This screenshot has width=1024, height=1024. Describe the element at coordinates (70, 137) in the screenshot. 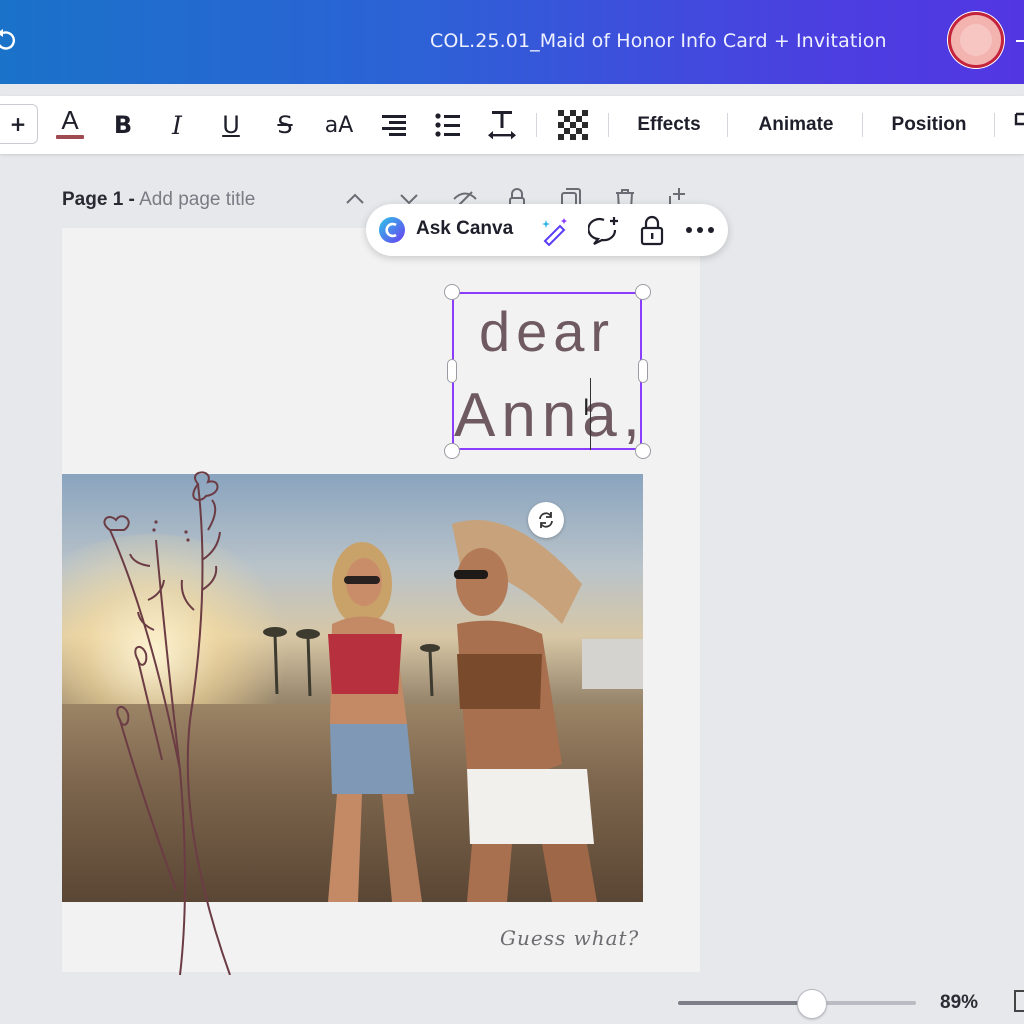

I see `text-color-swatch` at that location.